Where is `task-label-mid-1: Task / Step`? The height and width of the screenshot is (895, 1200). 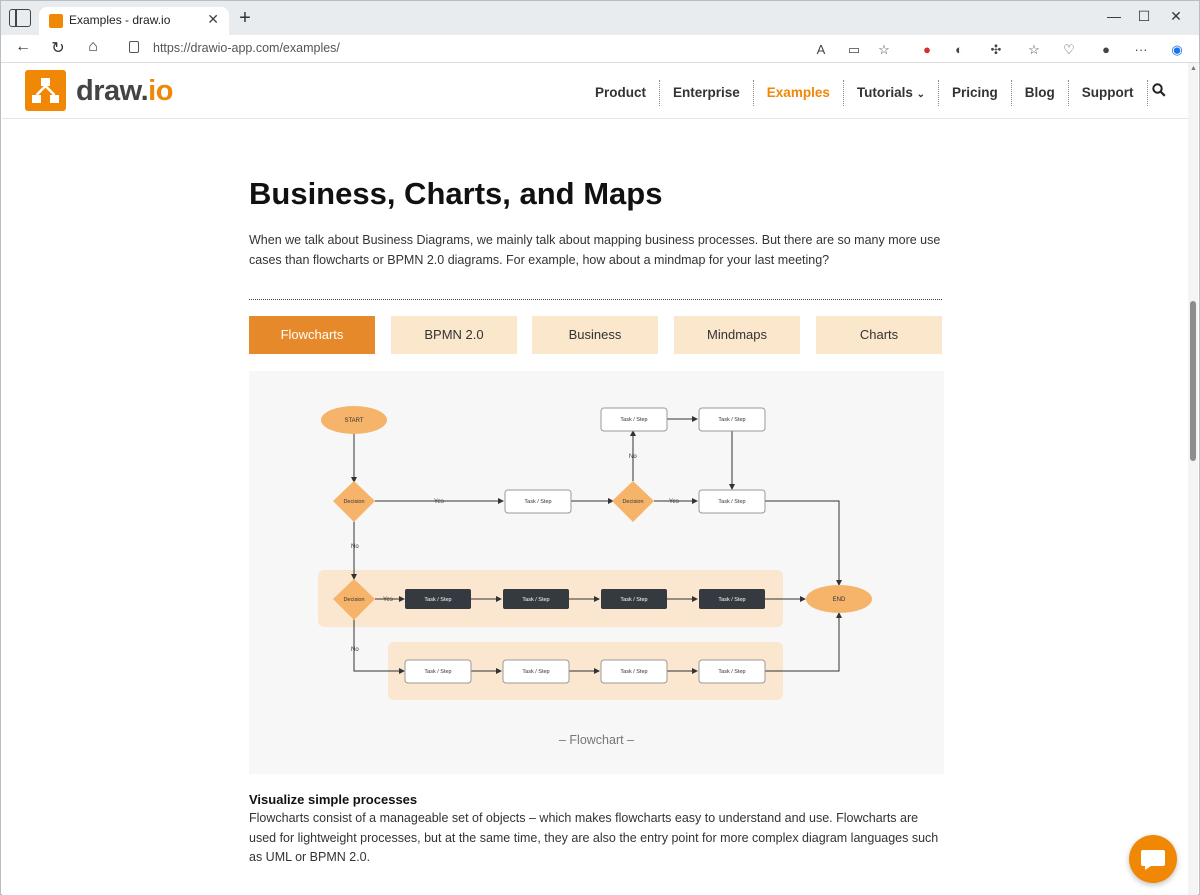 task-label-mid-1: Task / Step is located at coordinates (537, 502).